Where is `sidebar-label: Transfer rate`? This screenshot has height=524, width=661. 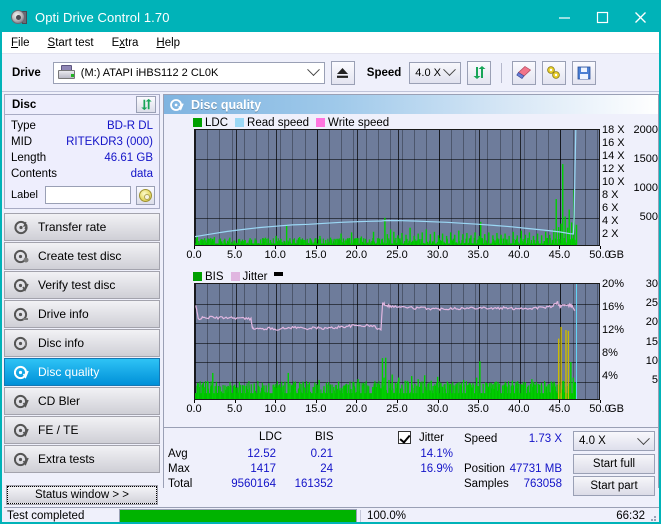
sidebar-label: Transfer rate is located at coordinates (72, 227).